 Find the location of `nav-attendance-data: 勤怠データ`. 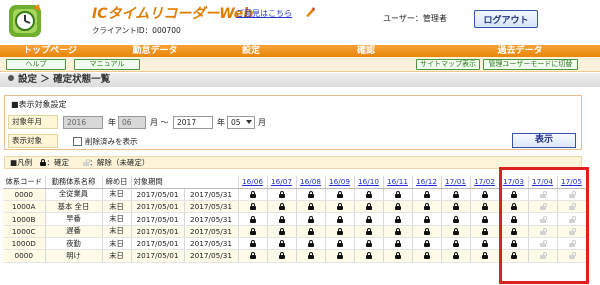

nav-attendance-data: 勤怠データ is located at coordinates (155, 51).